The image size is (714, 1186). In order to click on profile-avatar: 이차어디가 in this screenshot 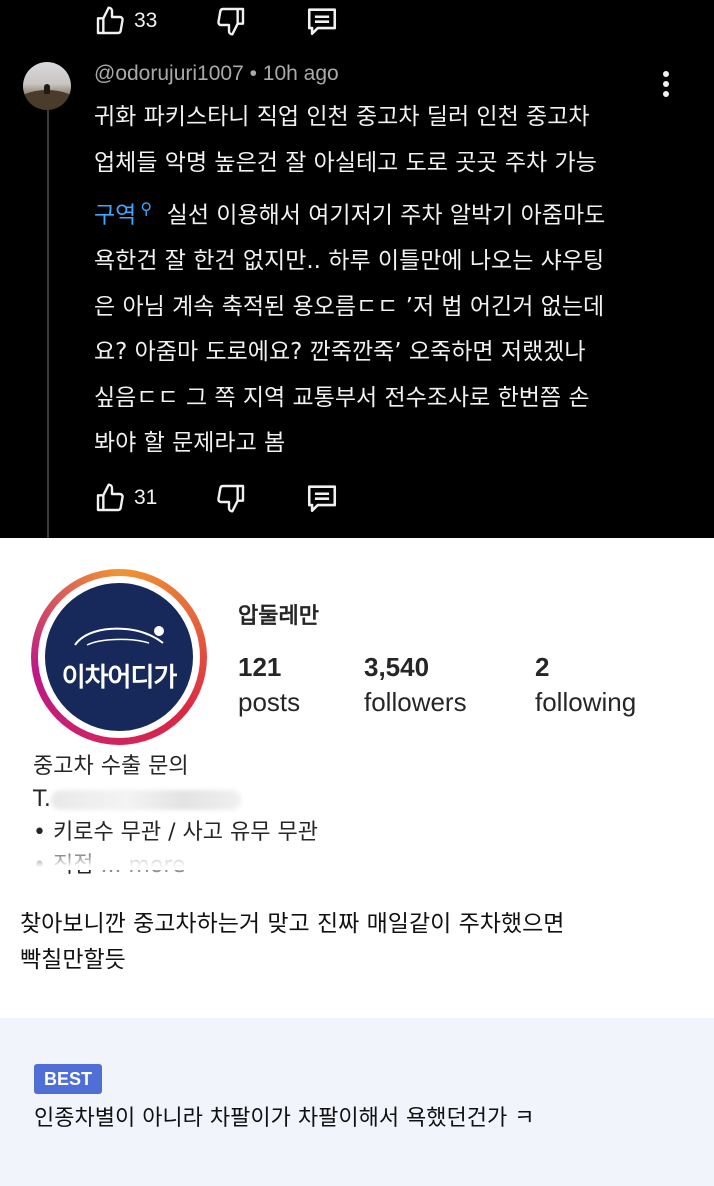, I will do `click(119, 657)`.